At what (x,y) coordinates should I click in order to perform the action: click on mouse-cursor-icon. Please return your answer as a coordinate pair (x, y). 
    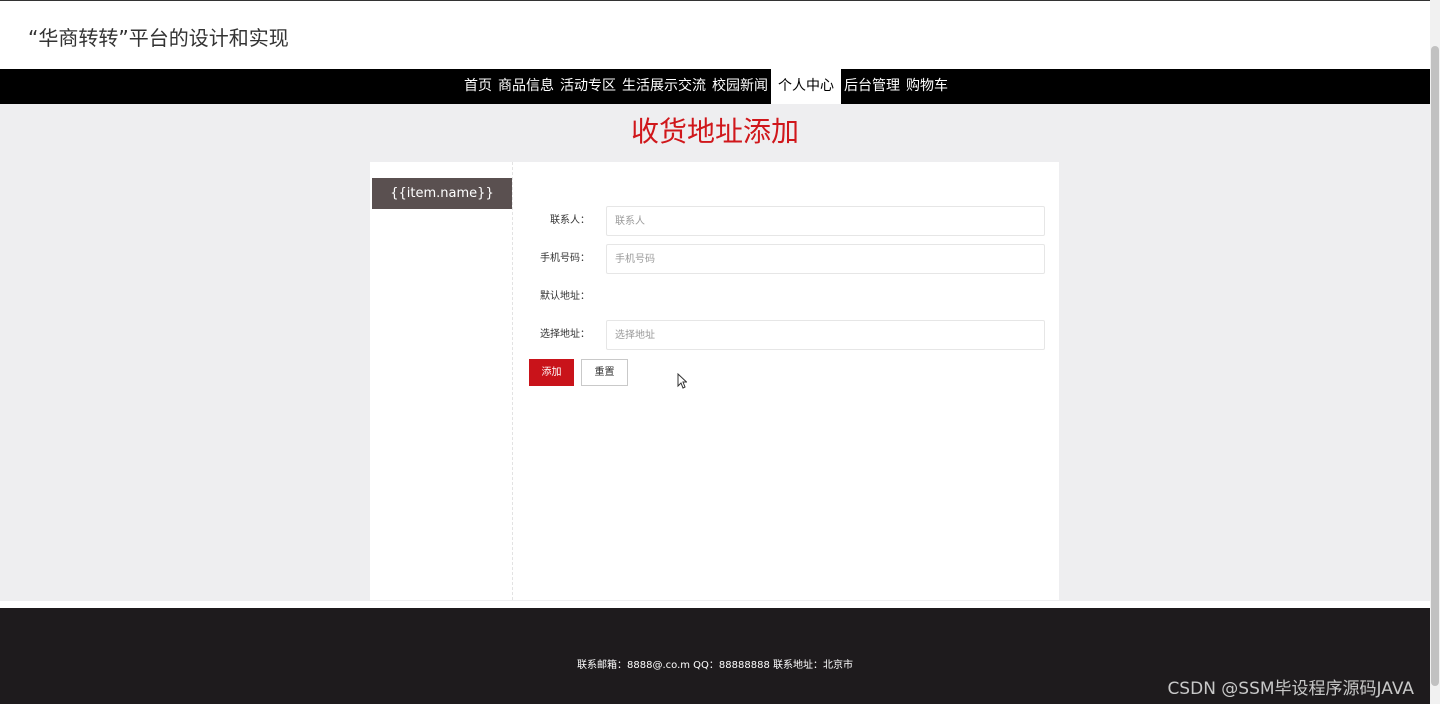
    Looking at the image, I should click on (682, 381).